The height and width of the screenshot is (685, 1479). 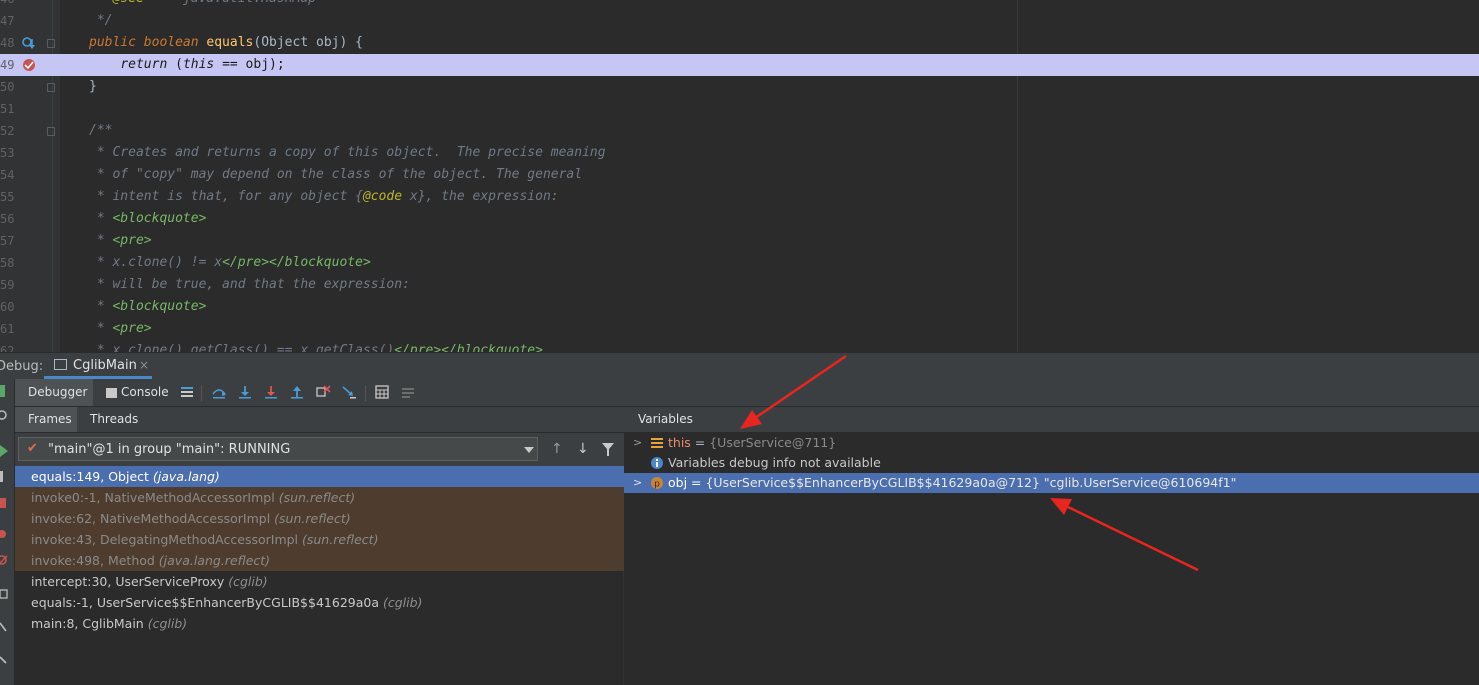 What do you see at coordinates (3, 660) in the screenshot?
I see `pin-icon` at bounding box center [3, 660].